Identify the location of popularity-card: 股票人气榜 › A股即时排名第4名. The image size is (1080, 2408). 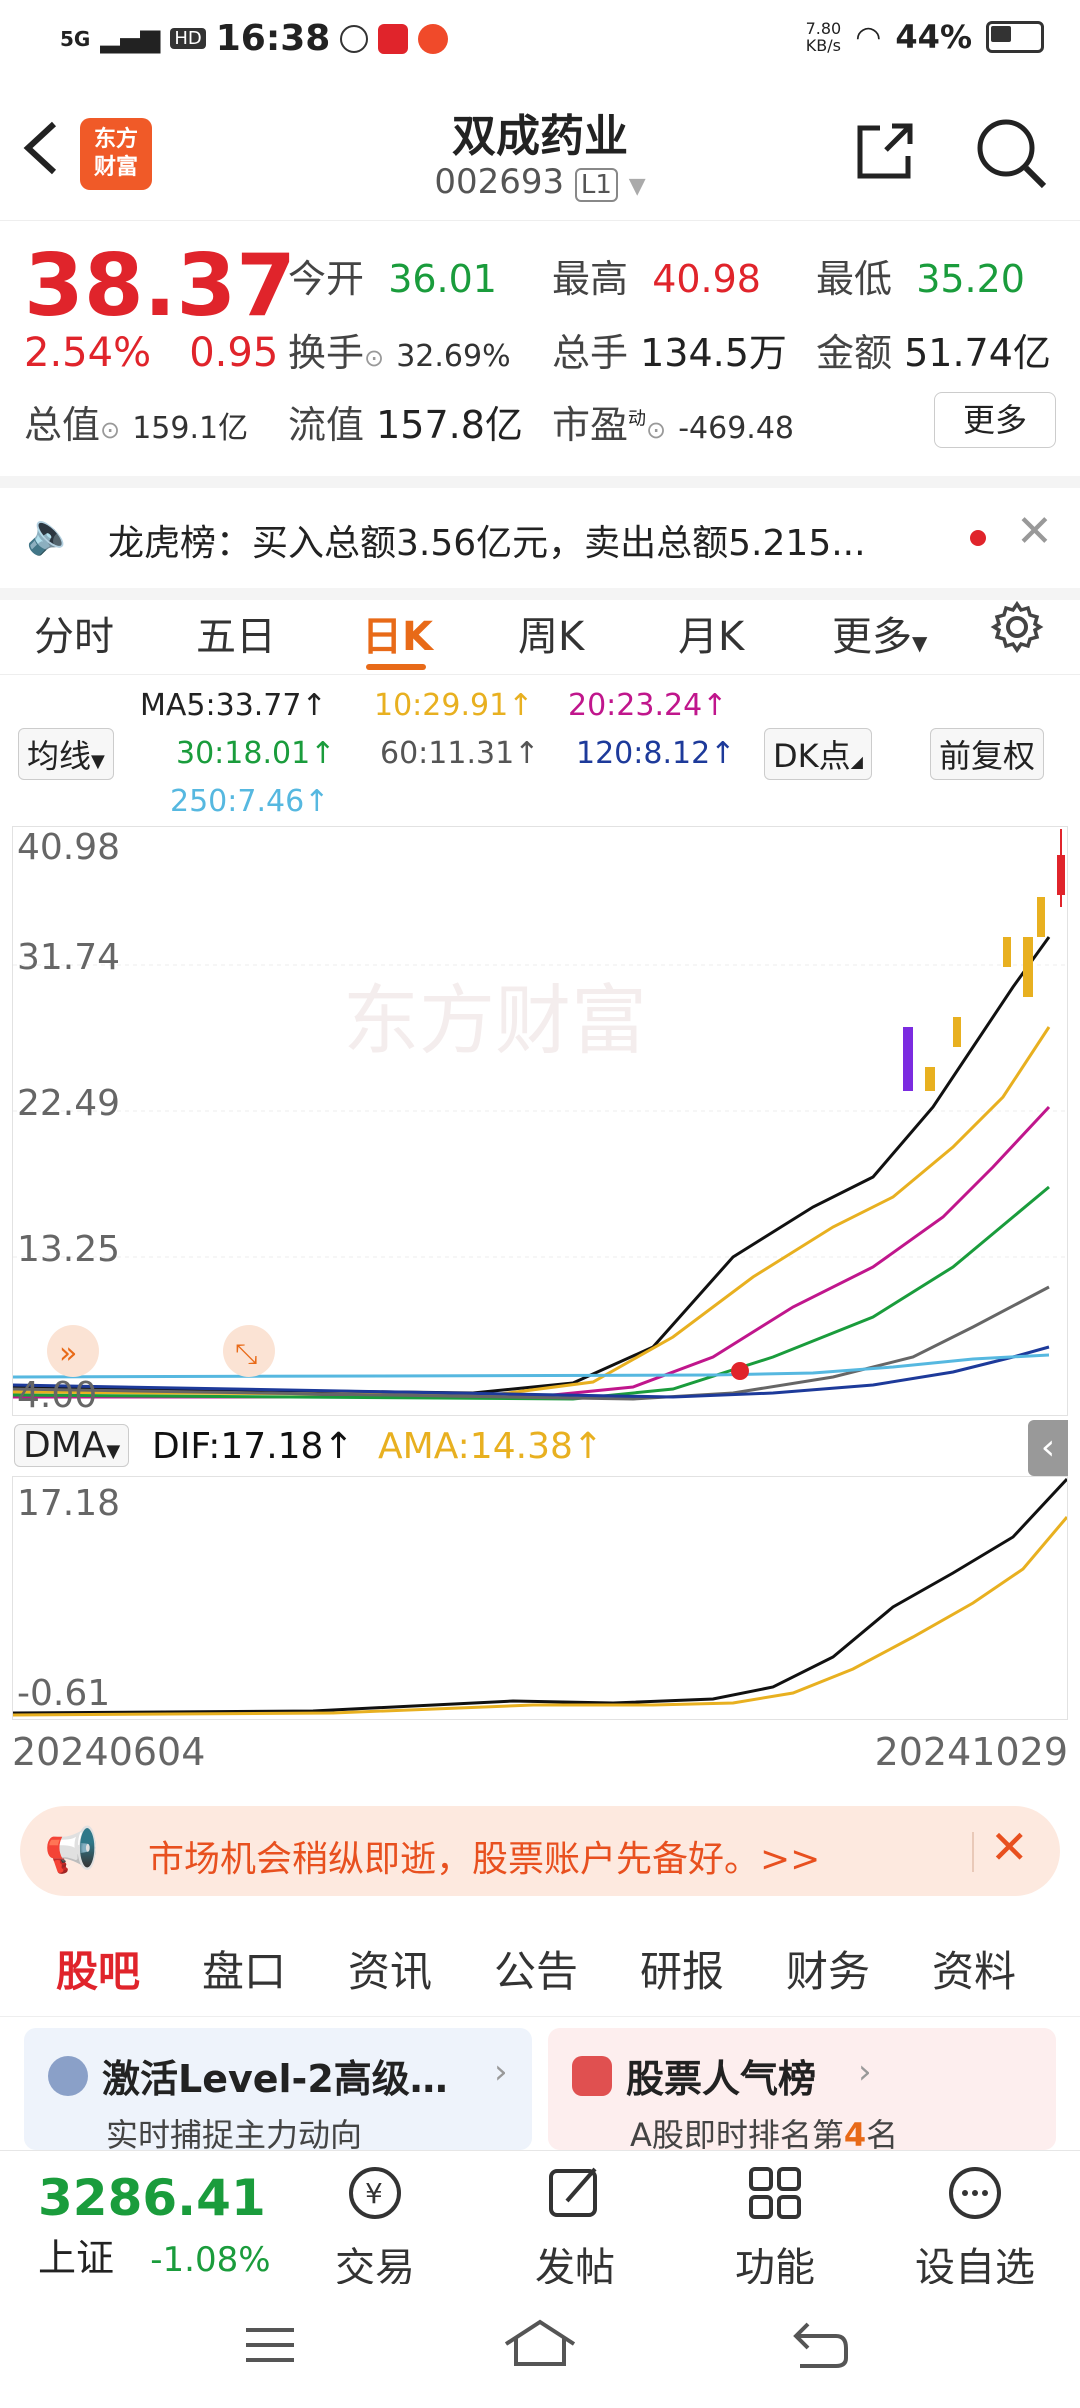
(802, 2091).